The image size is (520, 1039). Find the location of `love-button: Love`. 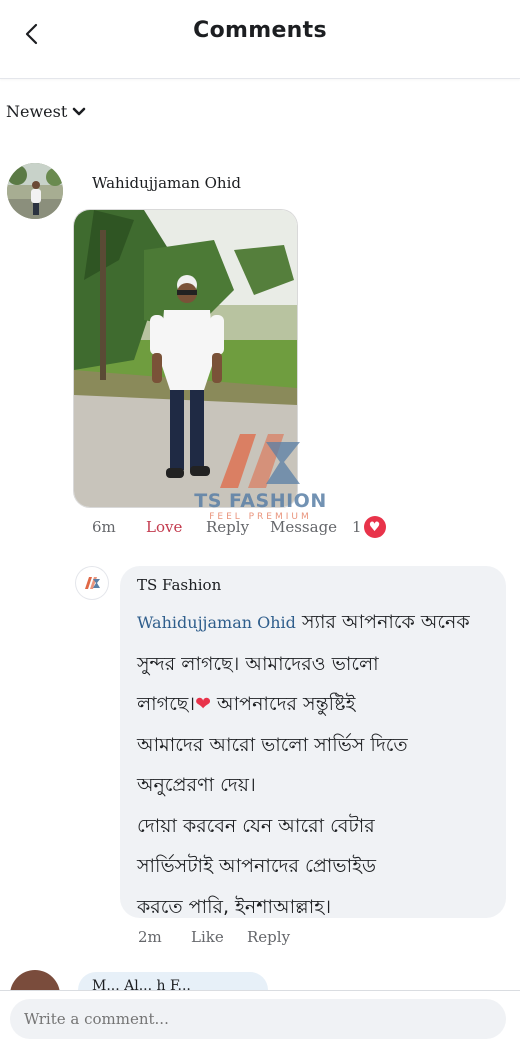

love-button: Love is located at coordinates (164, 527).